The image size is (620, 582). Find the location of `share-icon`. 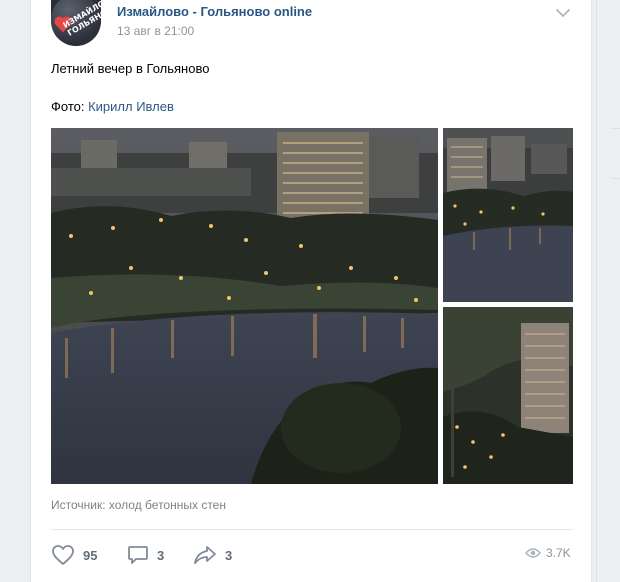

share-icon is located at coordinates (205, 555).